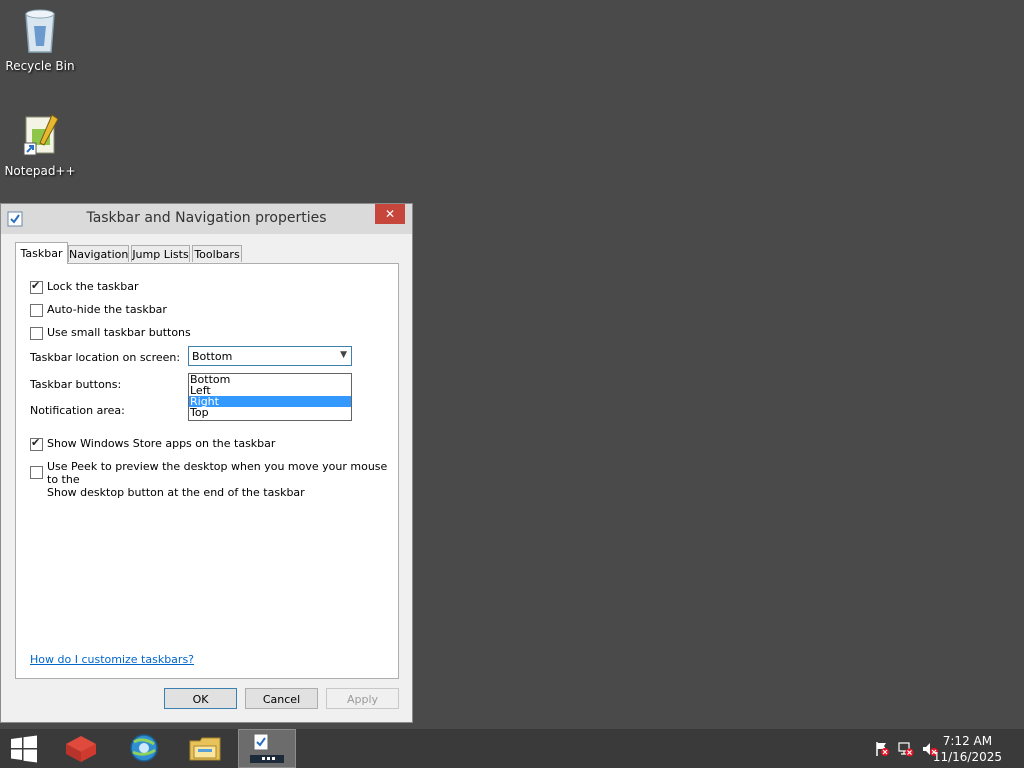 The height and width of the screenshot is (768, 1024). What do you see at coordinates (390, 214) in the screenshot?
I see `close-button: ✕` at bounding box center [390, 214].